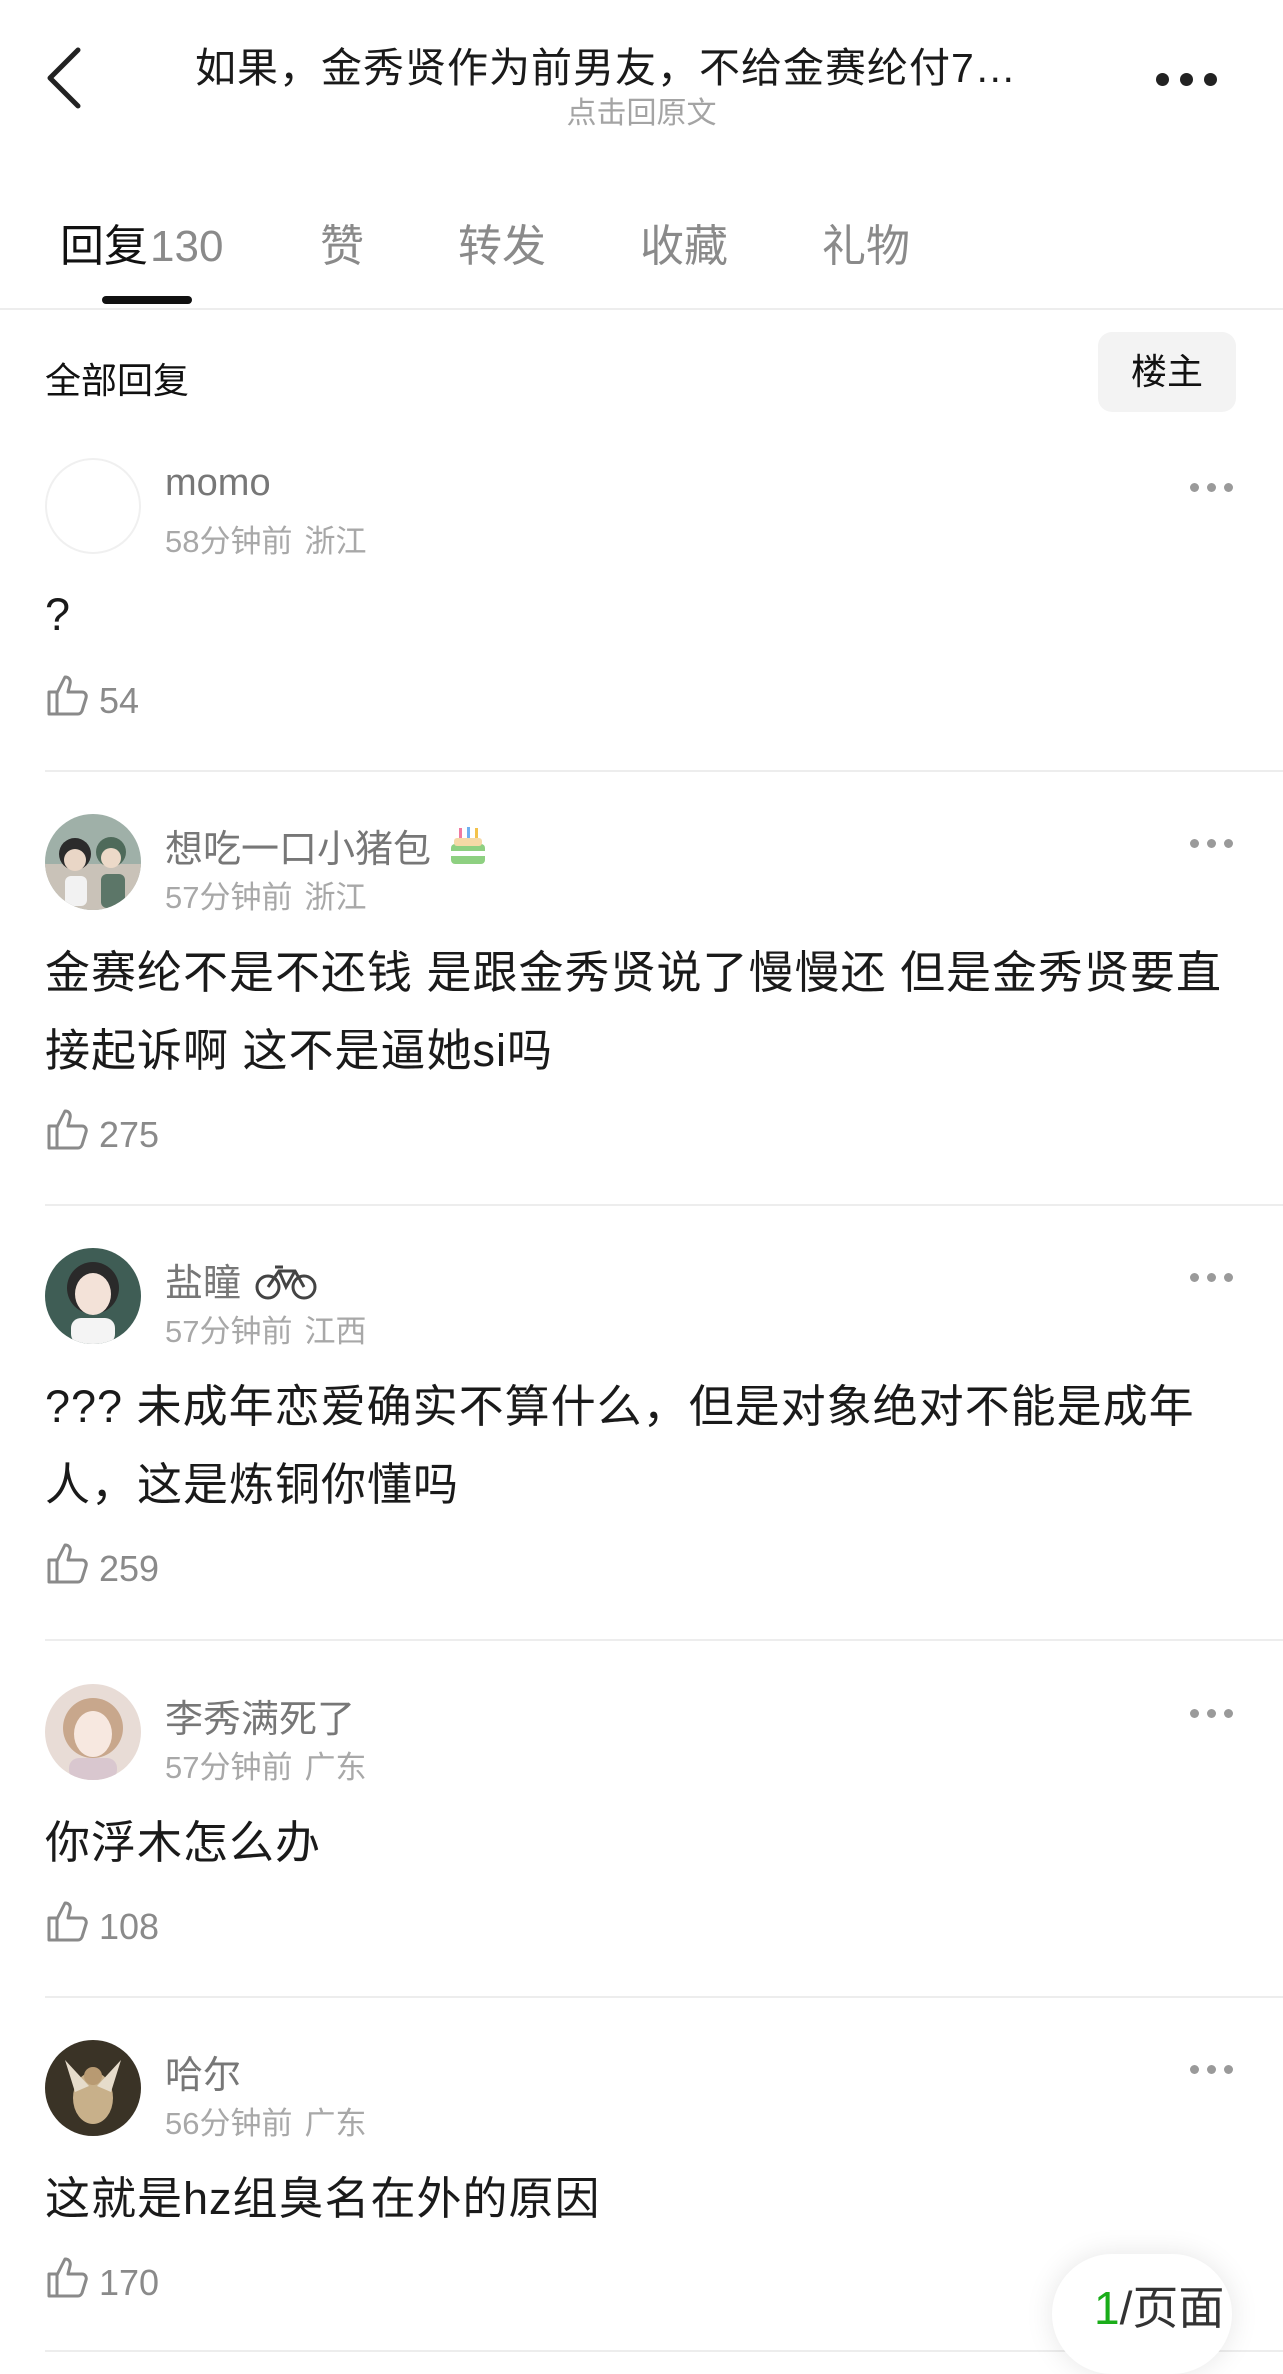  Describe the element at coordinates (468, 852) in the screenshot. I see `birthday-cake-icon` at that location.